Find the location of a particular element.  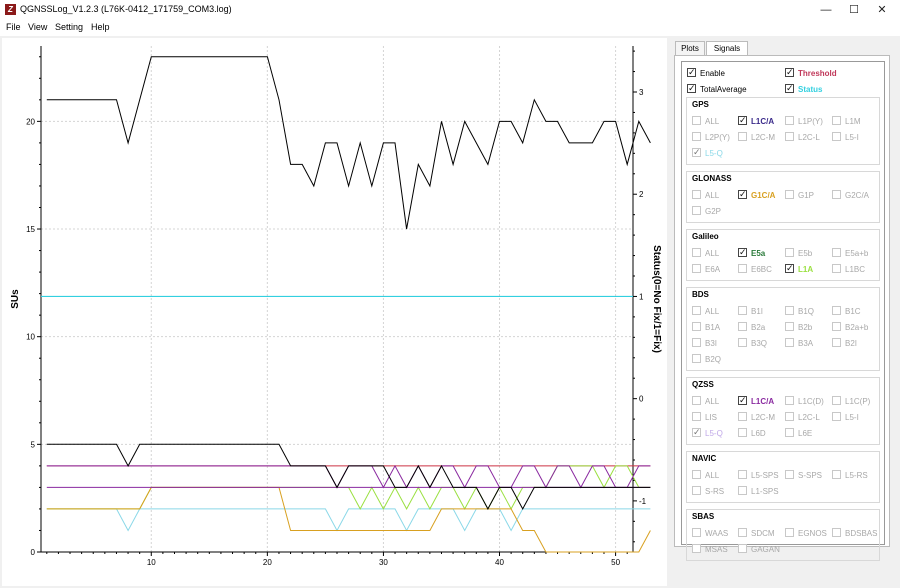

checkbox-label: L2P(Y) is located at coordinates (717, 137).